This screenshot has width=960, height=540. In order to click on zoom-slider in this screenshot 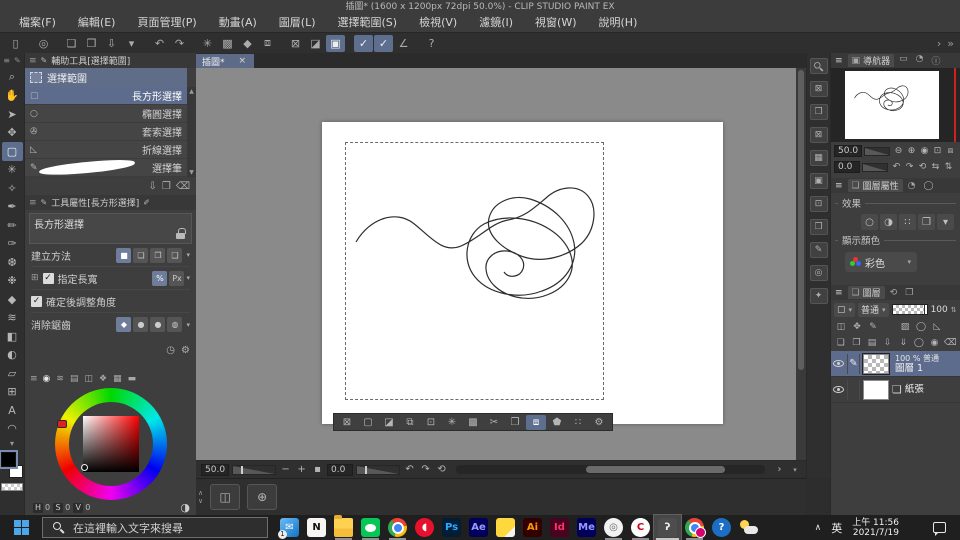, I will do `click(254, 469)`.